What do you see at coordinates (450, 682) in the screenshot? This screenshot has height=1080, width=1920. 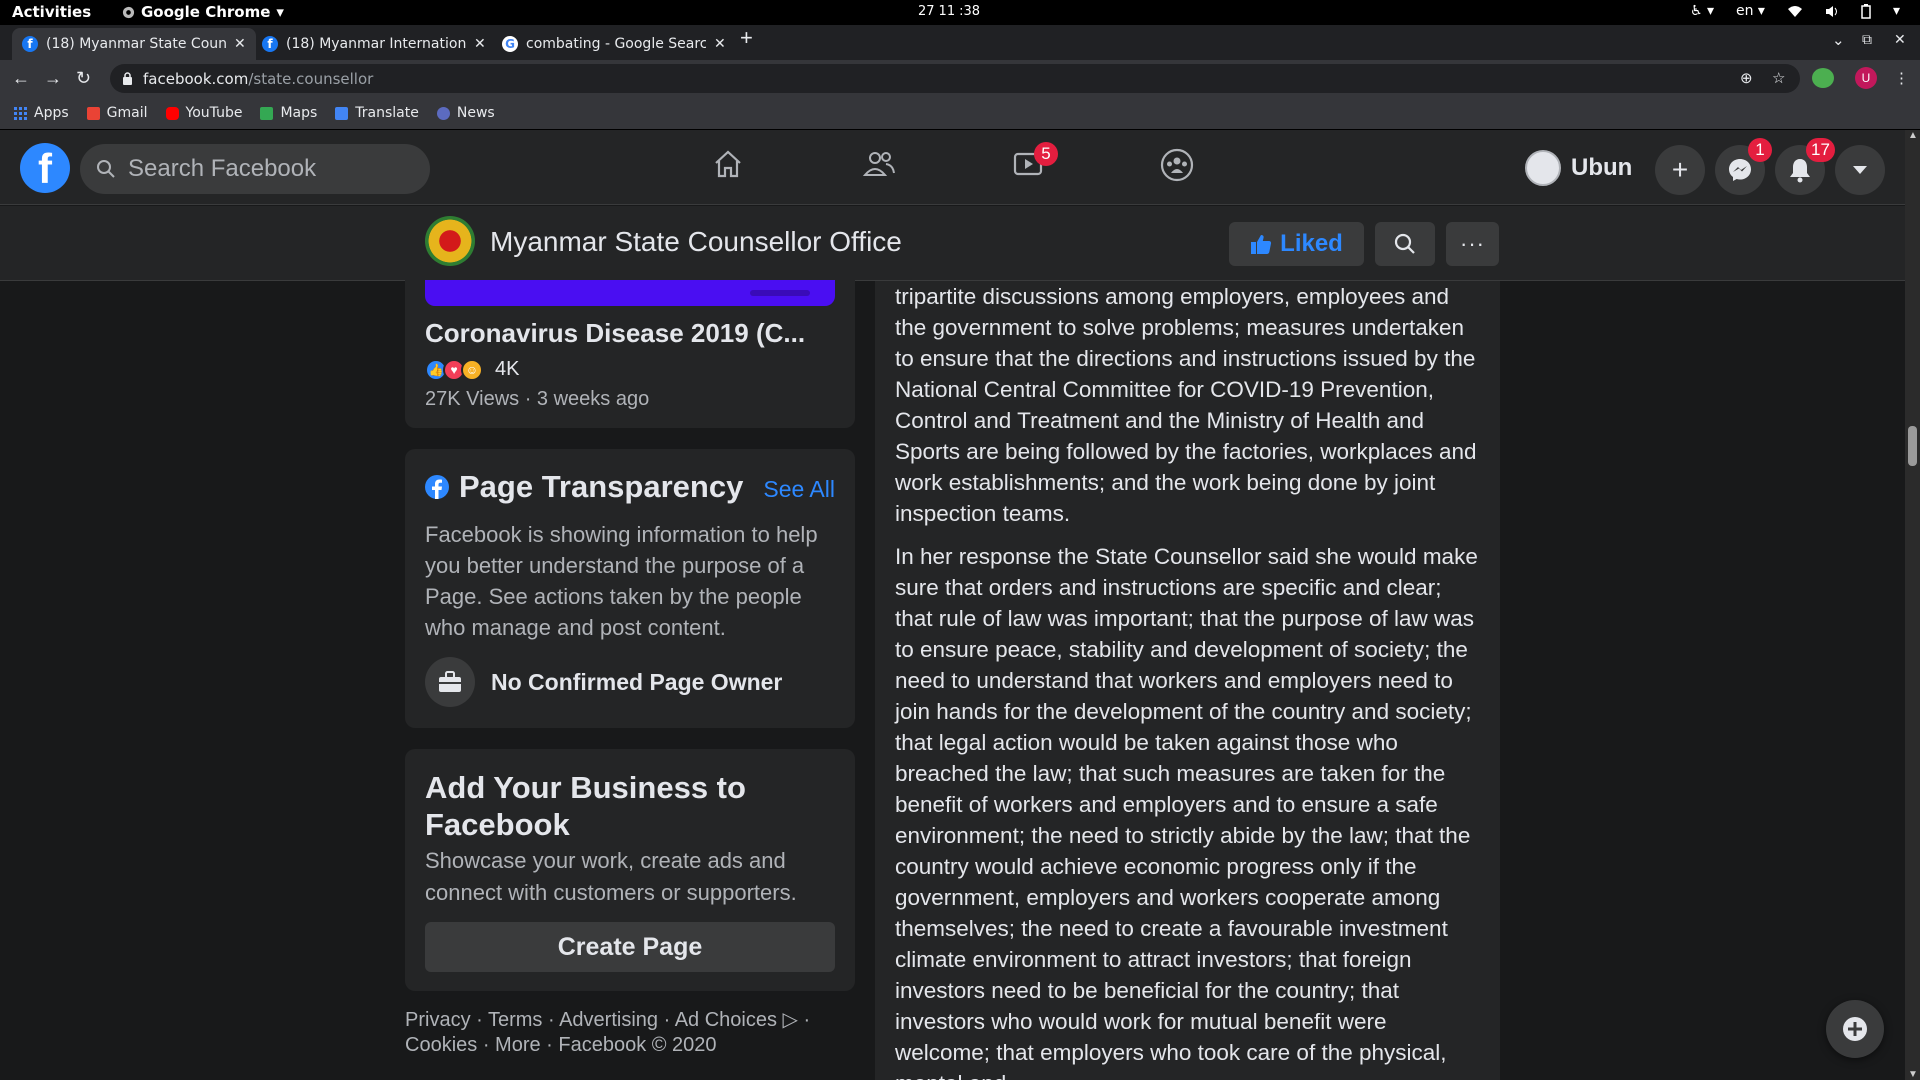 I see `briefcase-icon` at bounding box center [450, 682].